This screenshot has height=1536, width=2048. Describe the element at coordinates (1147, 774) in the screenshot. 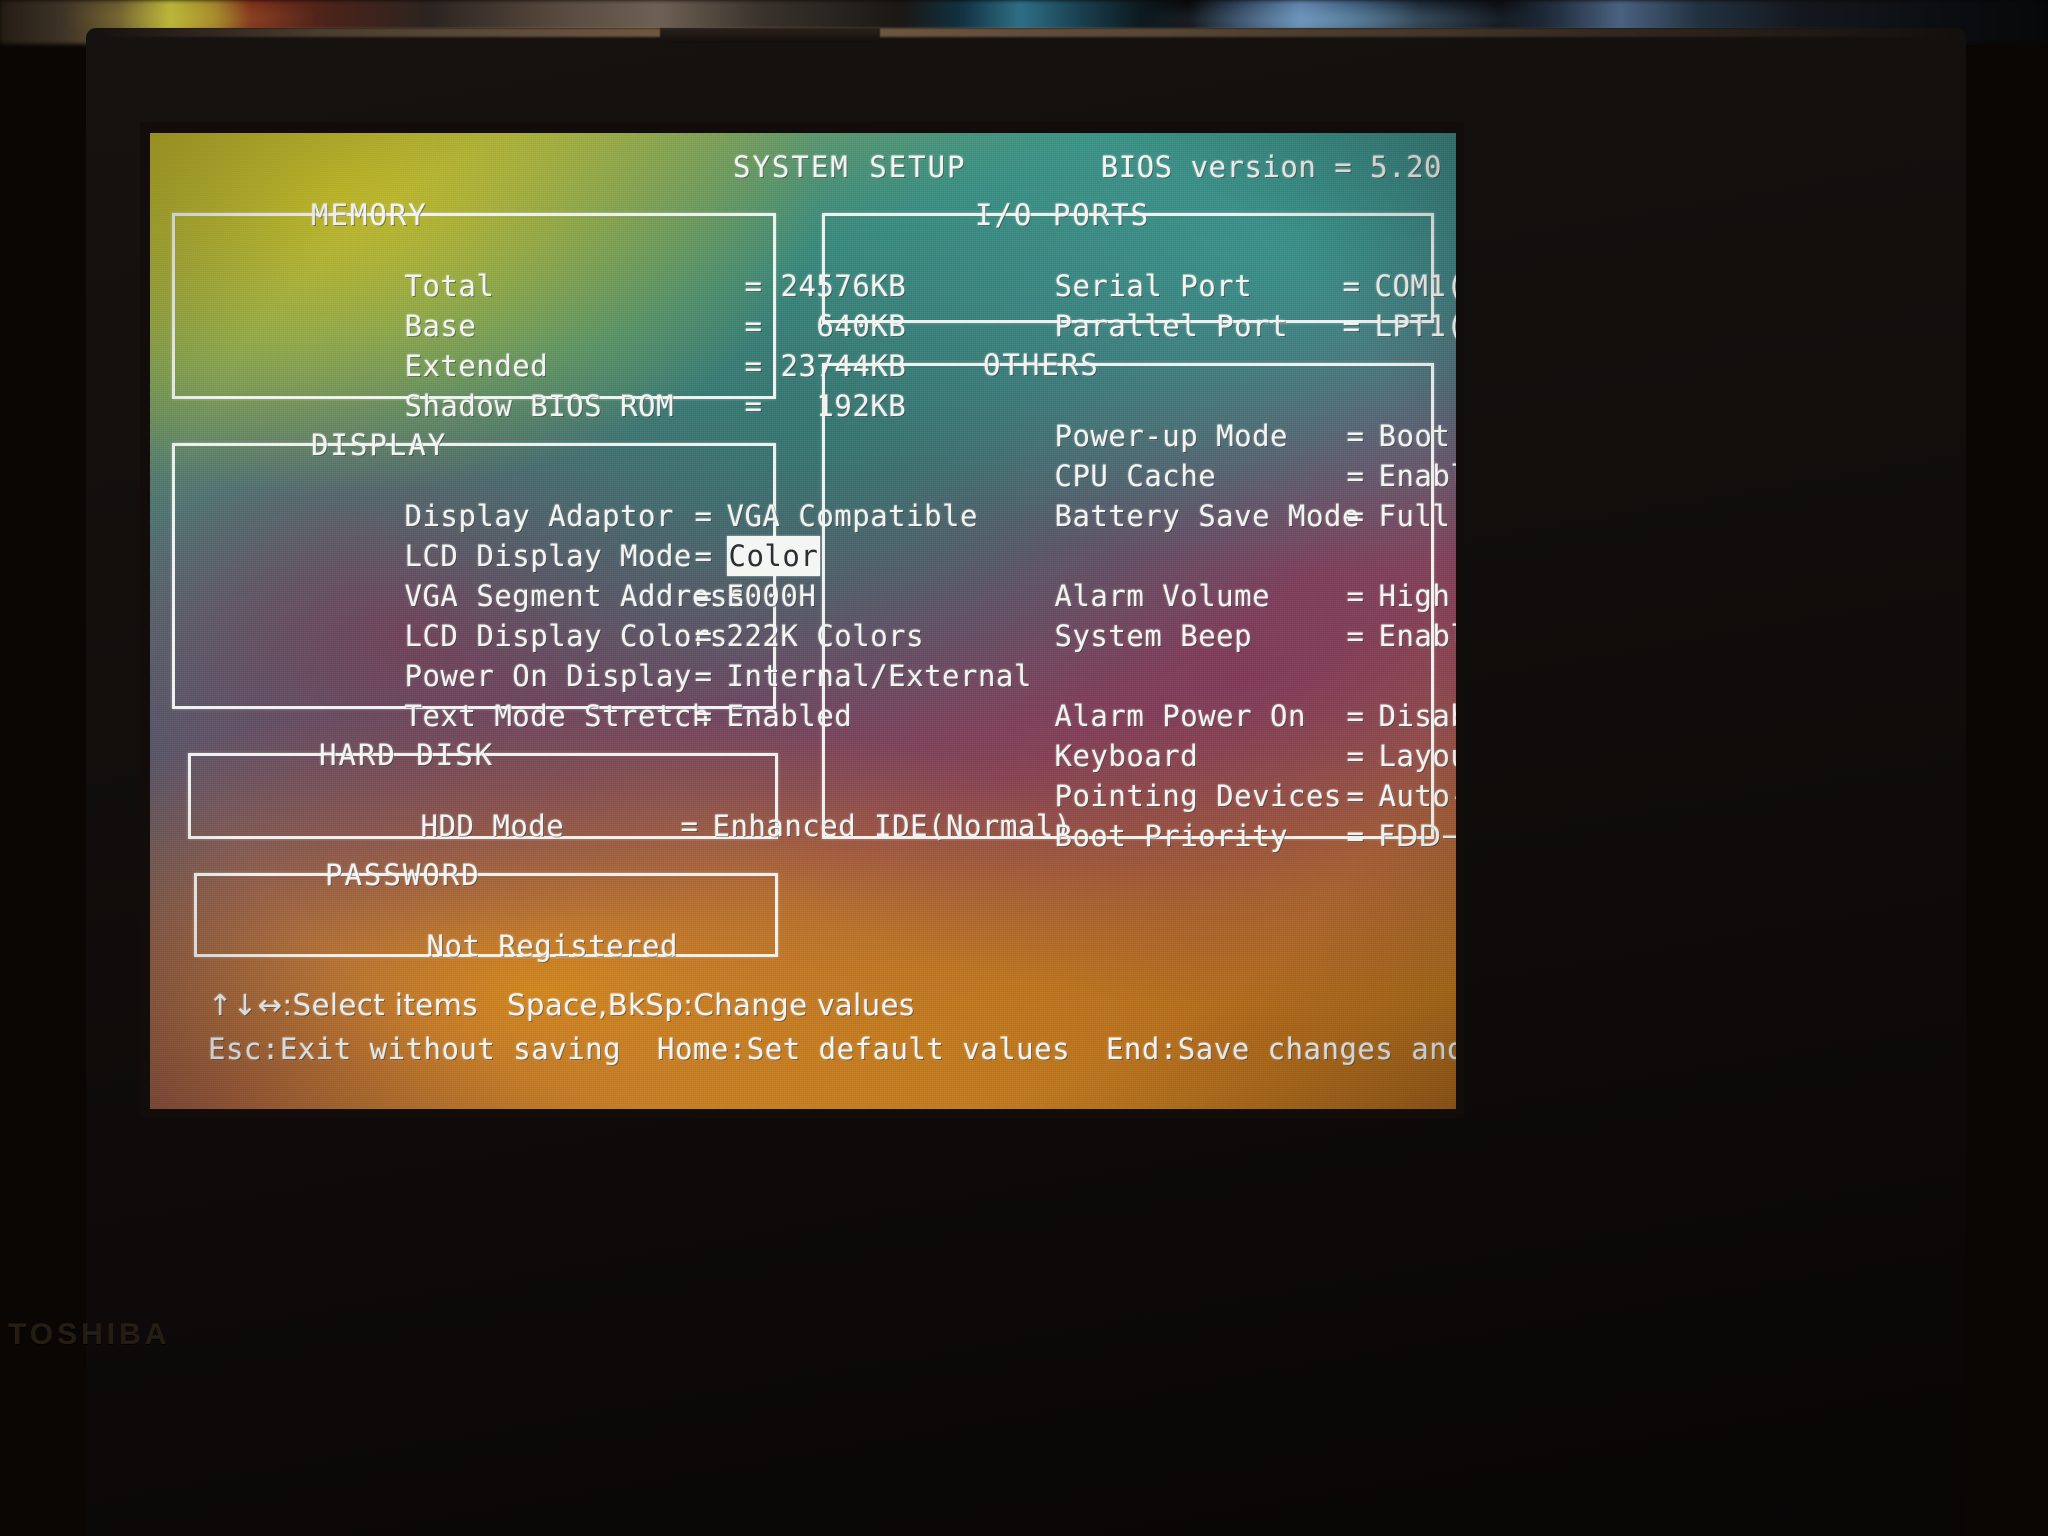

I see `row-pointing-devices: Pointing Devices=Auto-Selected` at that location.